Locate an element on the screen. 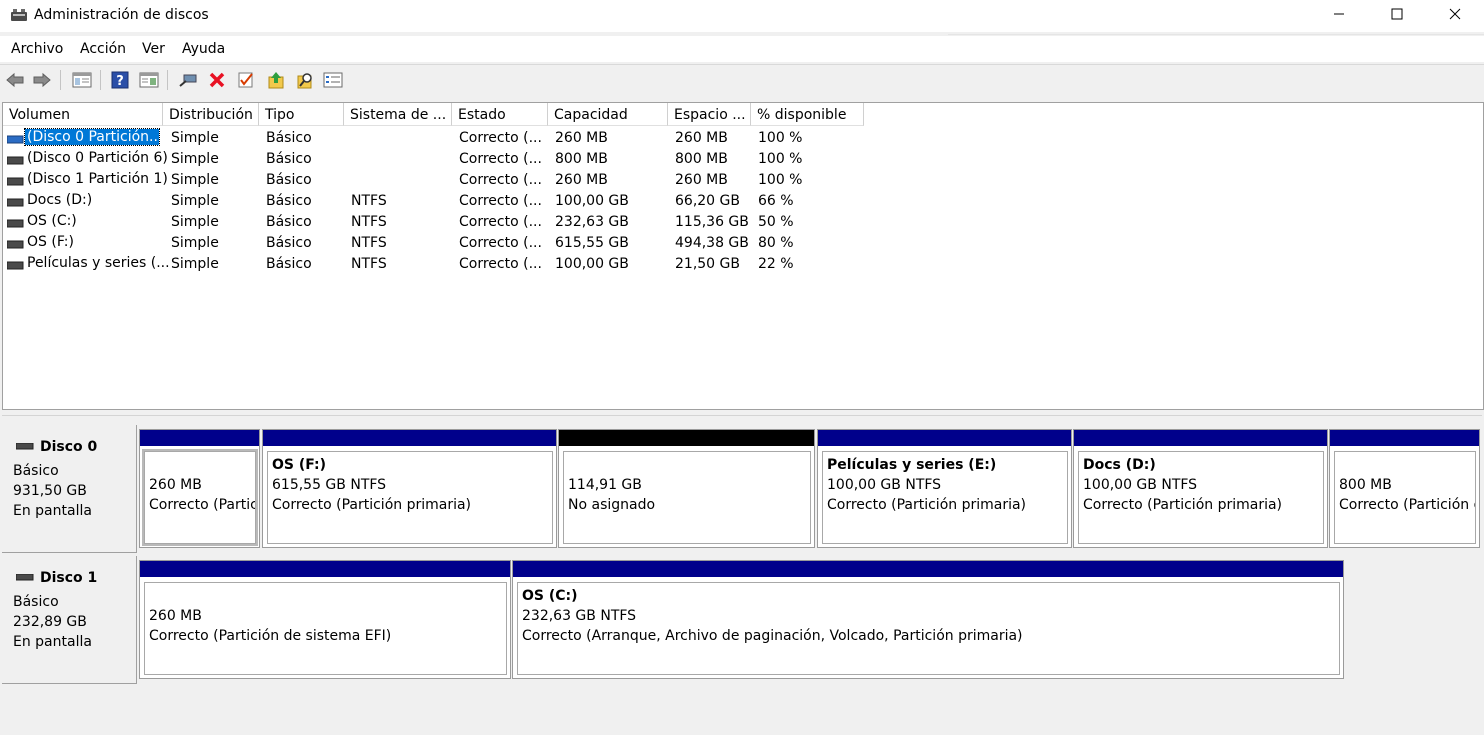  menu-archivo: Archivo is located at coordinates (37, 49).